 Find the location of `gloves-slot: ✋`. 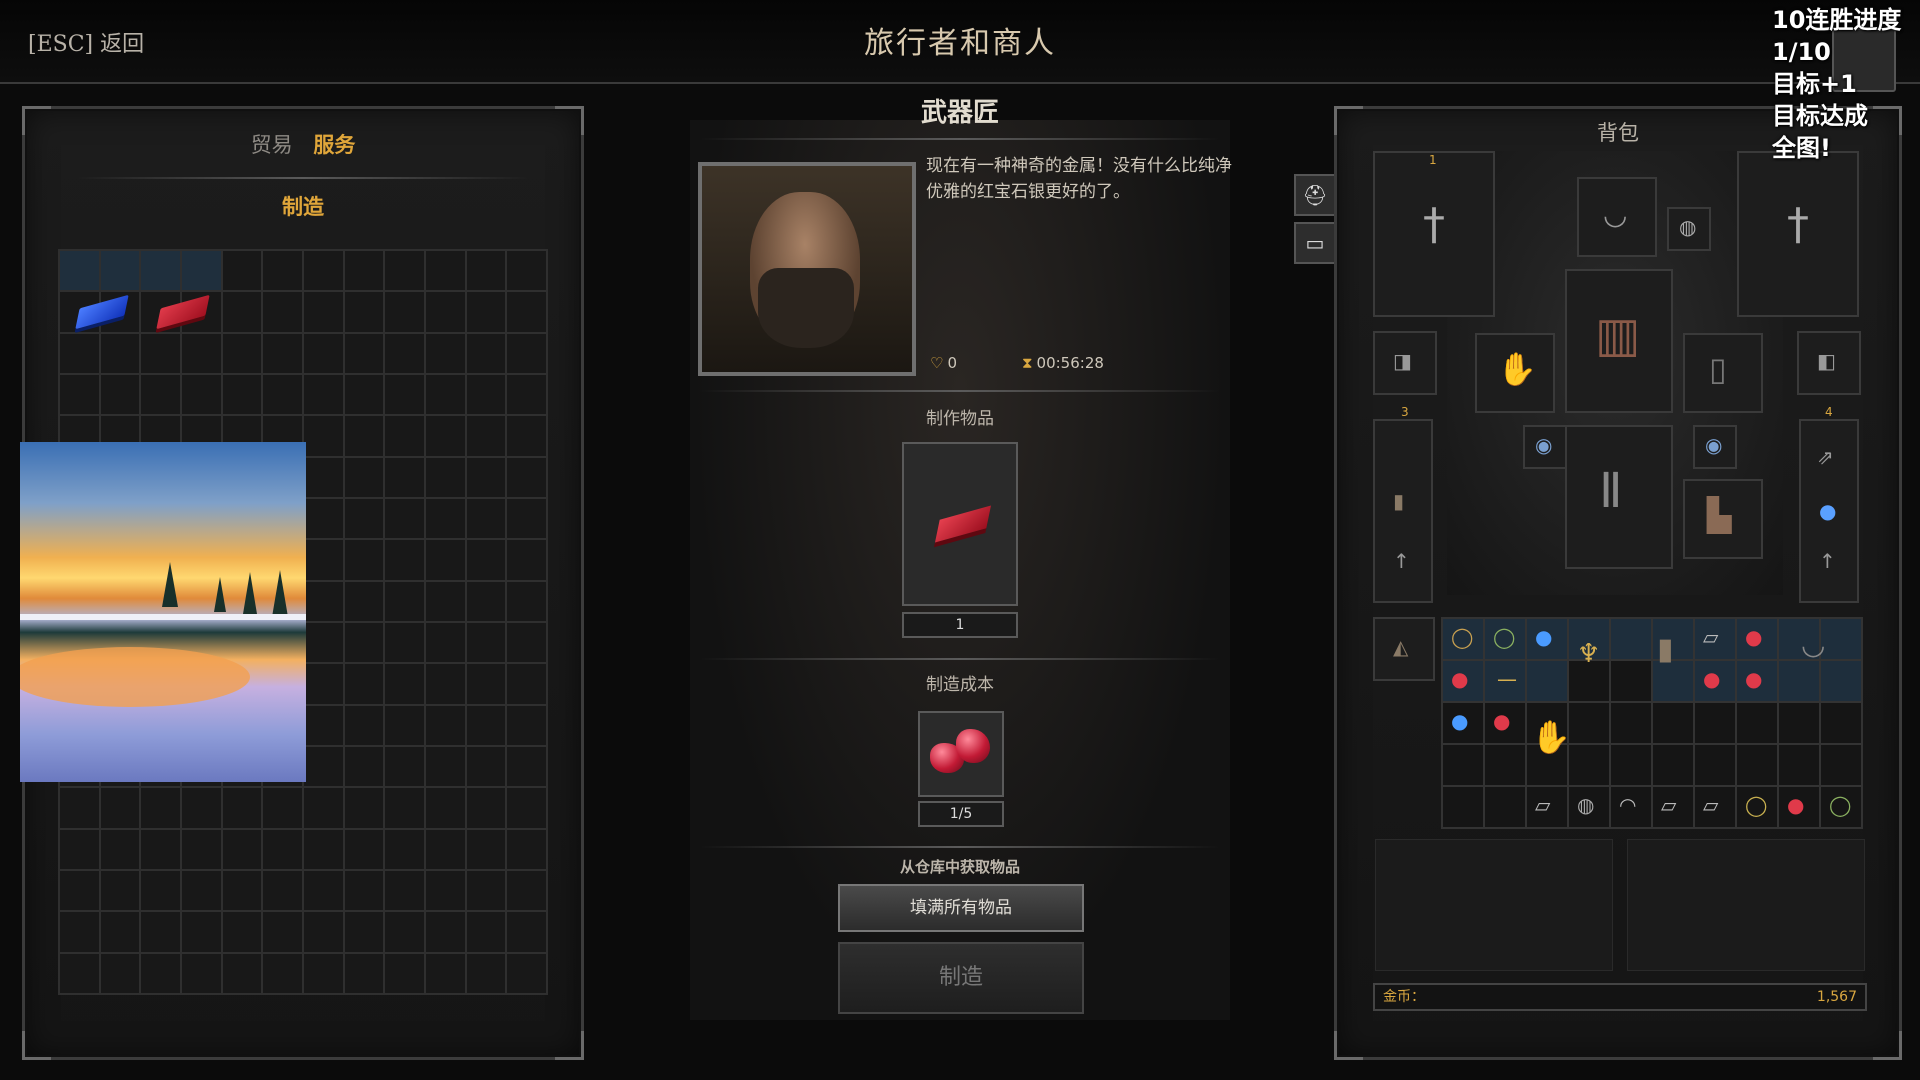

gloves-slot: ✋ is located at coordinates (1515, 373).